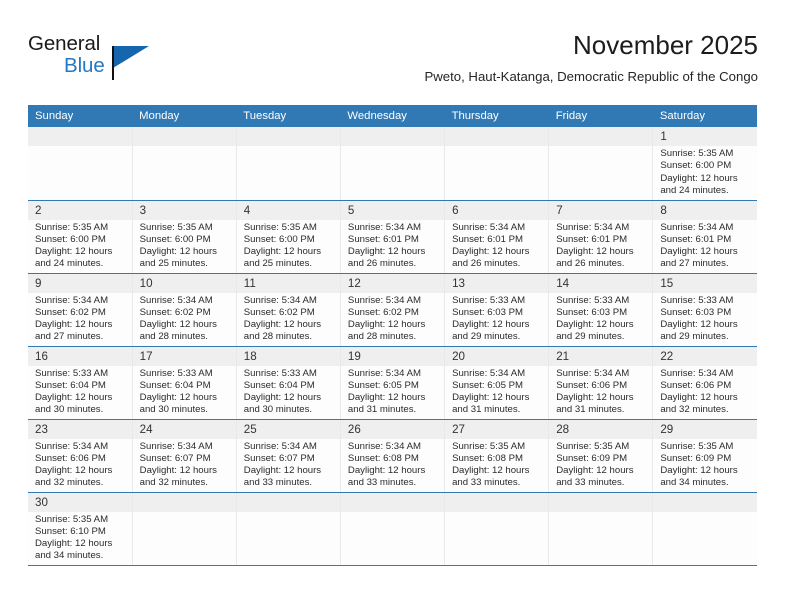 The width and height of the screenshot is (792, 612). What do you see at coordinates (80, 356) in the screenshot?
I see `day-number: 16` at bounding box center [80, 356].